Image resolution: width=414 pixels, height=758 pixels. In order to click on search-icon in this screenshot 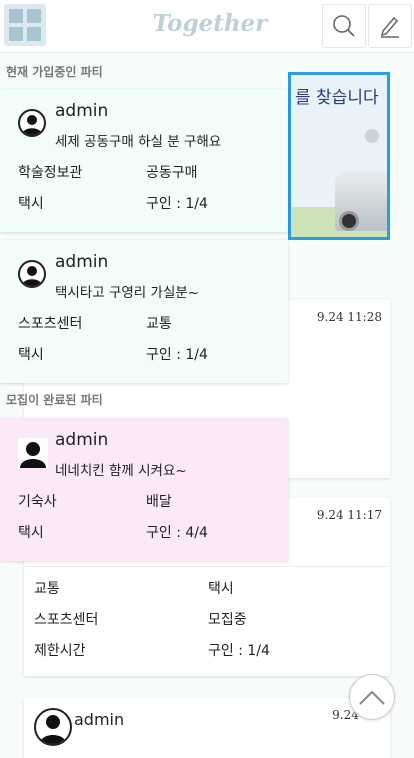, I will do `click(344, 26)`.